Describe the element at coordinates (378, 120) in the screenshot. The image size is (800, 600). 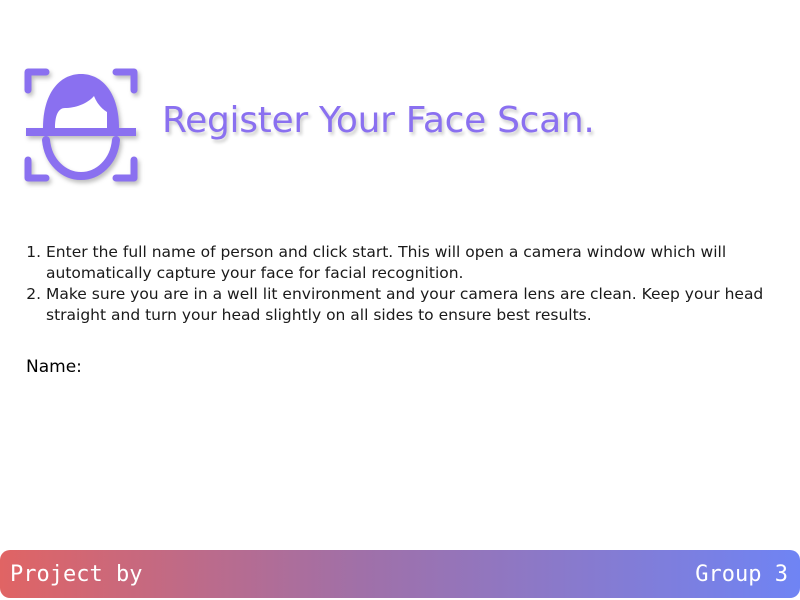
I see `page-title: Register Your Face Scan.` at that location.